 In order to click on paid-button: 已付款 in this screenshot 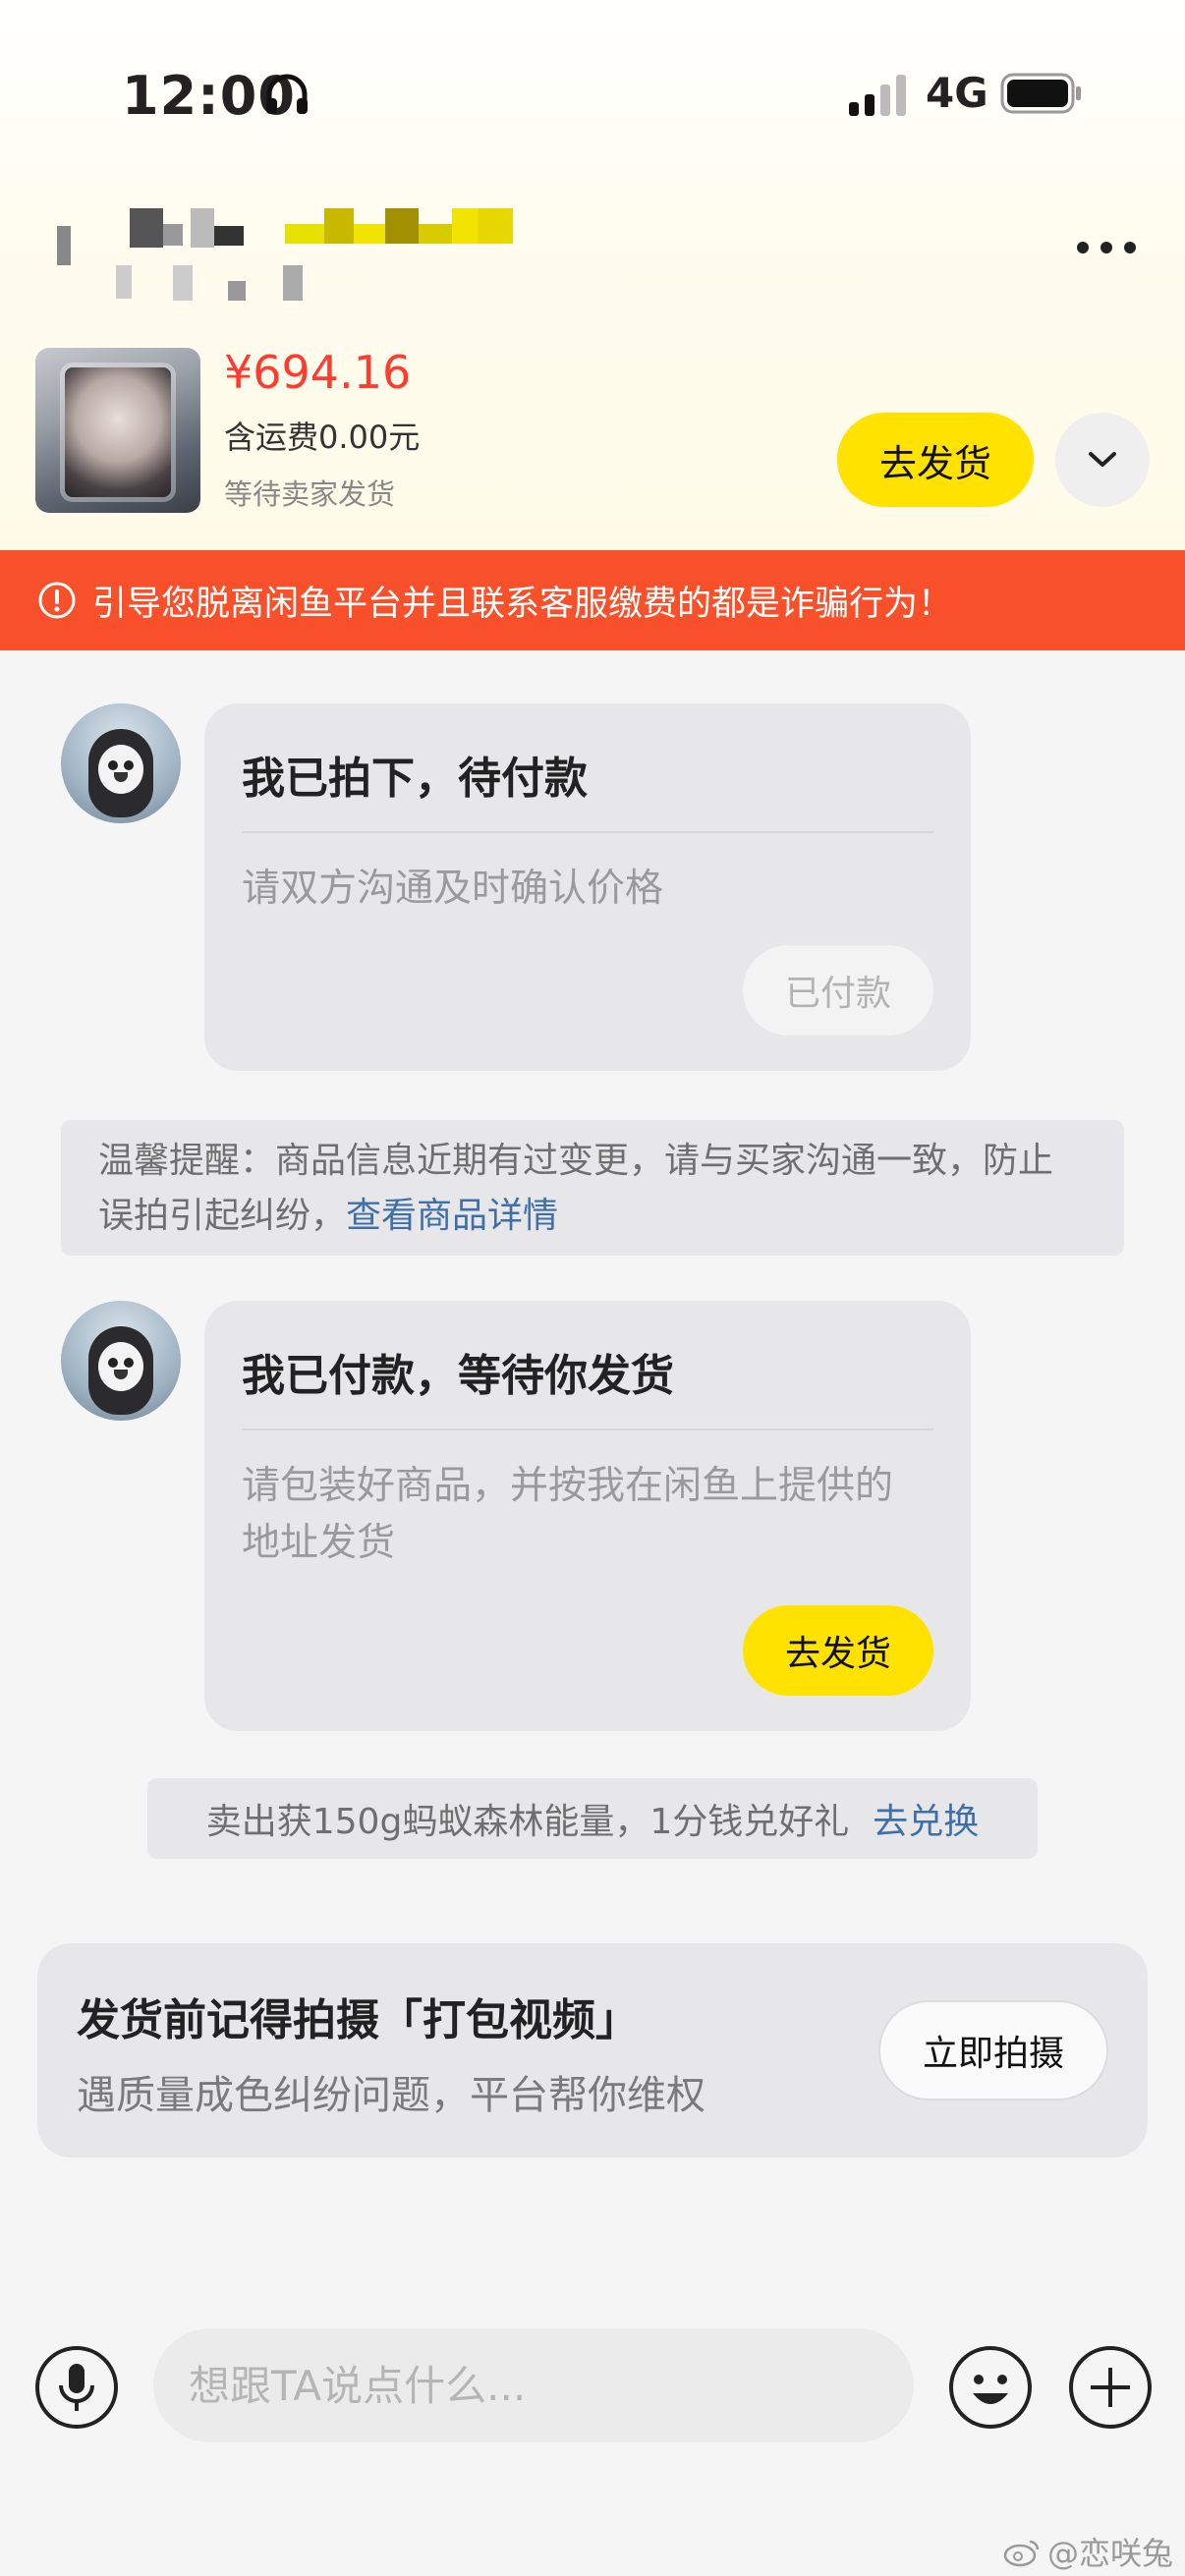, I will do `click(838, 990)`.